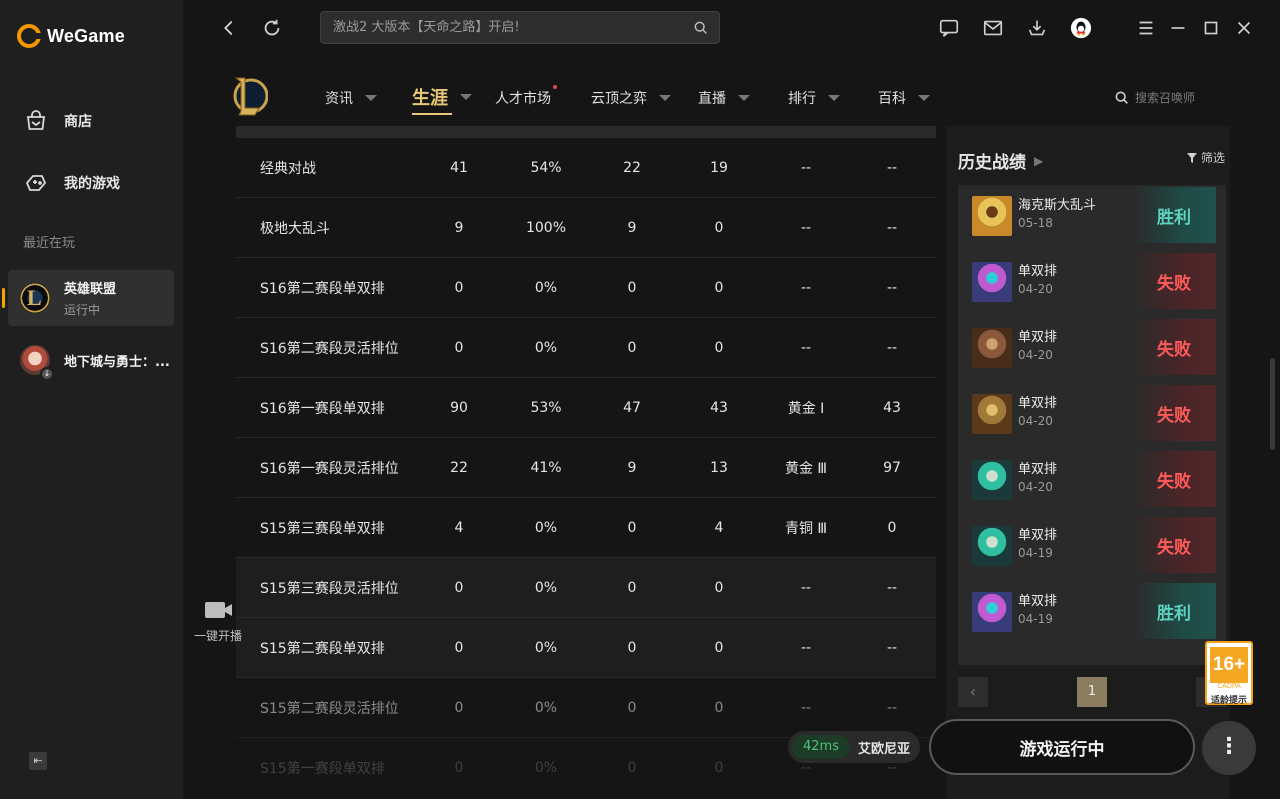 The image size is (1280, 799). I want to click on collapse-sidebar-button: ⇤, so click(38, 761).